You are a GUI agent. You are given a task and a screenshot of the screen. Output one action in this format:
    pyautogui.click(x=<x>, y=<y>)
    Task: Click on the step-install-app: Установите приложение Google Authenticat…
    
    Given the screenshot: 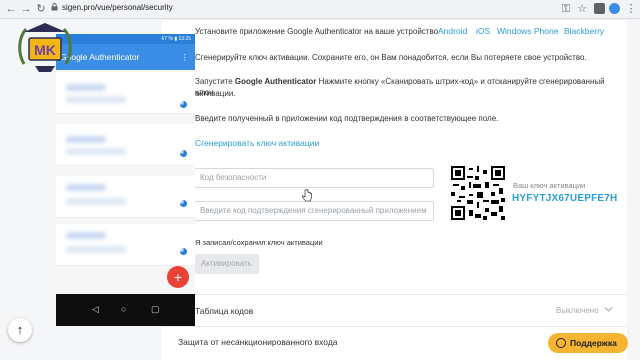 What is the action you would take?
    pyautogui.click(x=317, y=31)
    